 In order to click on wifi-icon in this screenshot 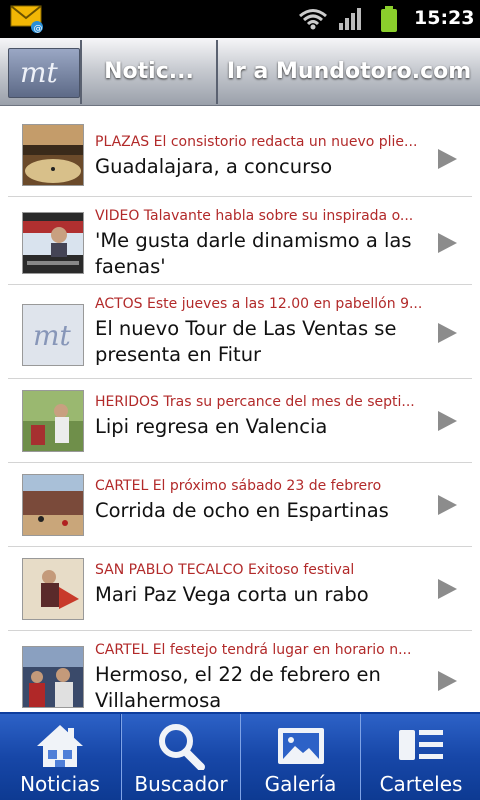, I will do `click(313, 19)`.